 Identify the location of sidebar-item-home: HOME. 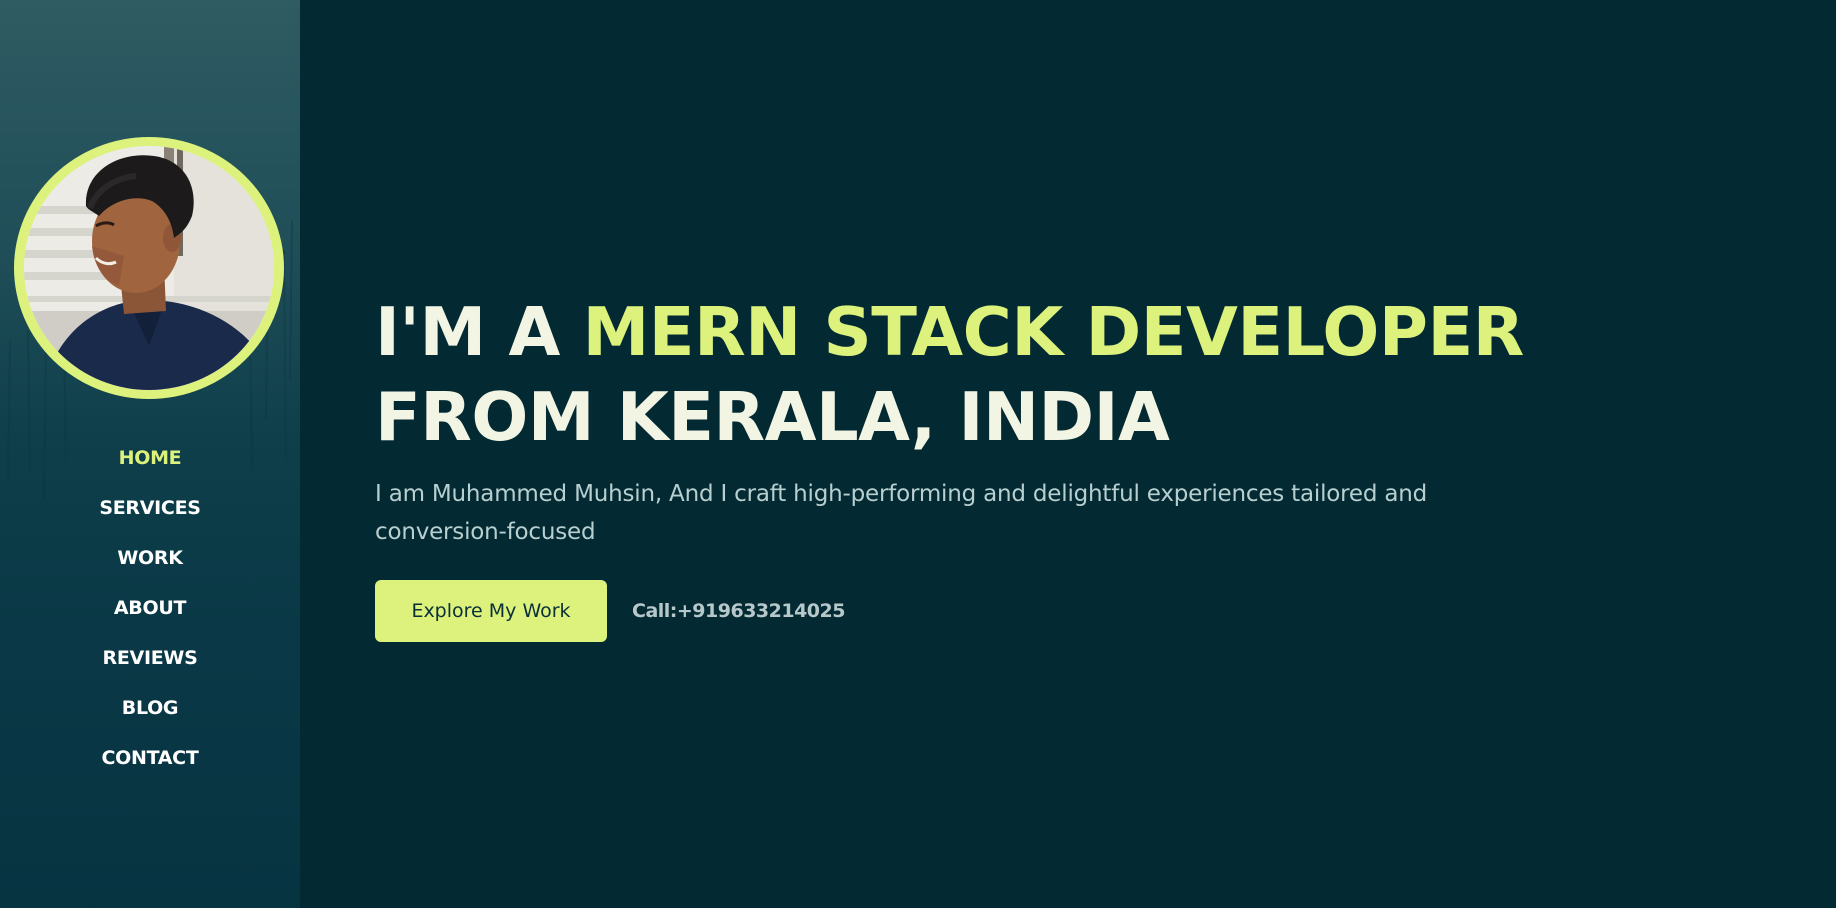
(150, 458).